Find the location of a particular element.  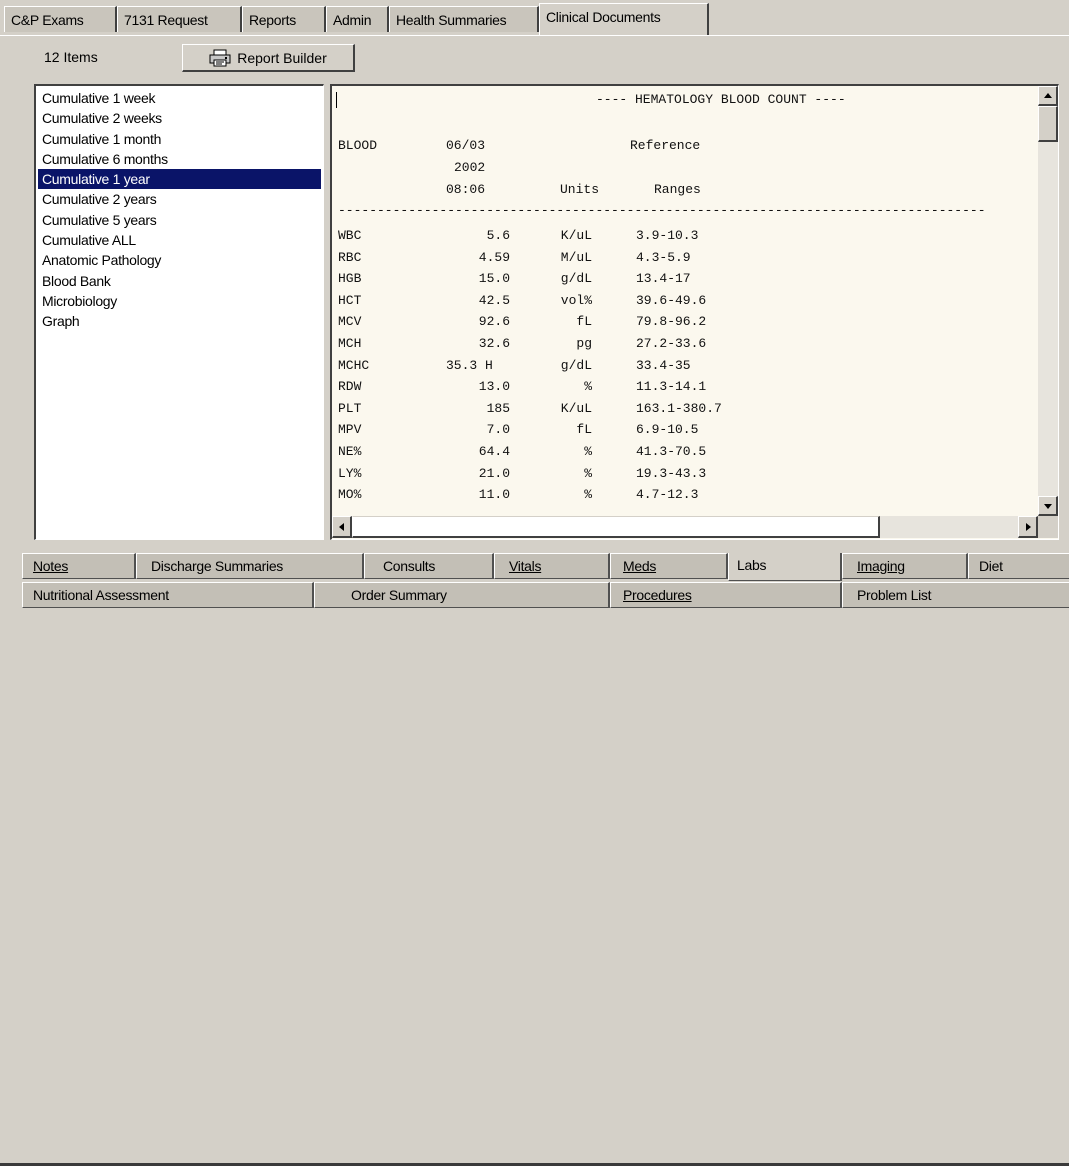

list-item-cumulative-5-years: Cumulative 5 years is located at coordinates (179, 220).